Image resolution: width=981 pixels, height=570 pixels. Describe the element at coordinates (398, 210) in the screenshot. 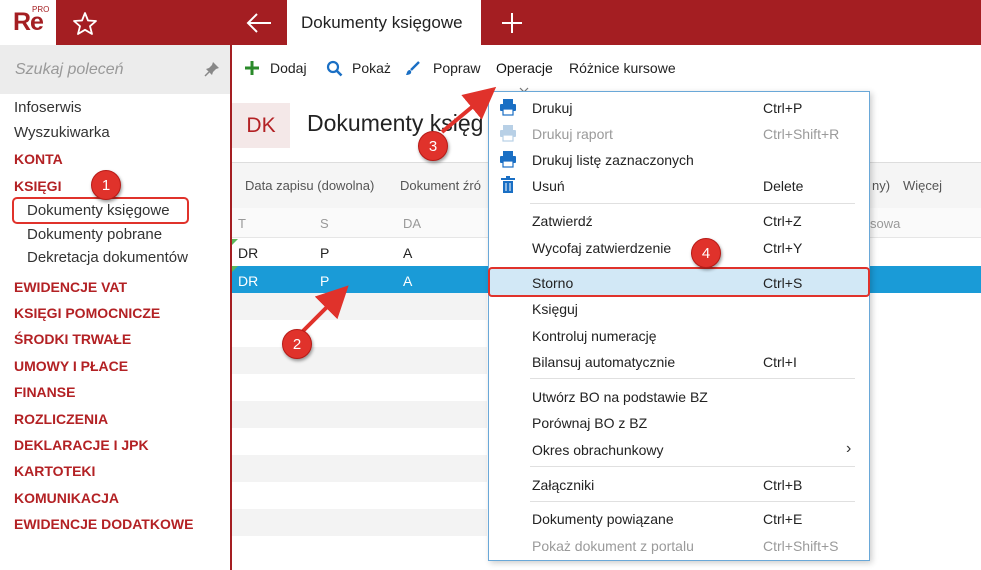

I see `callout-arrows` at that location.